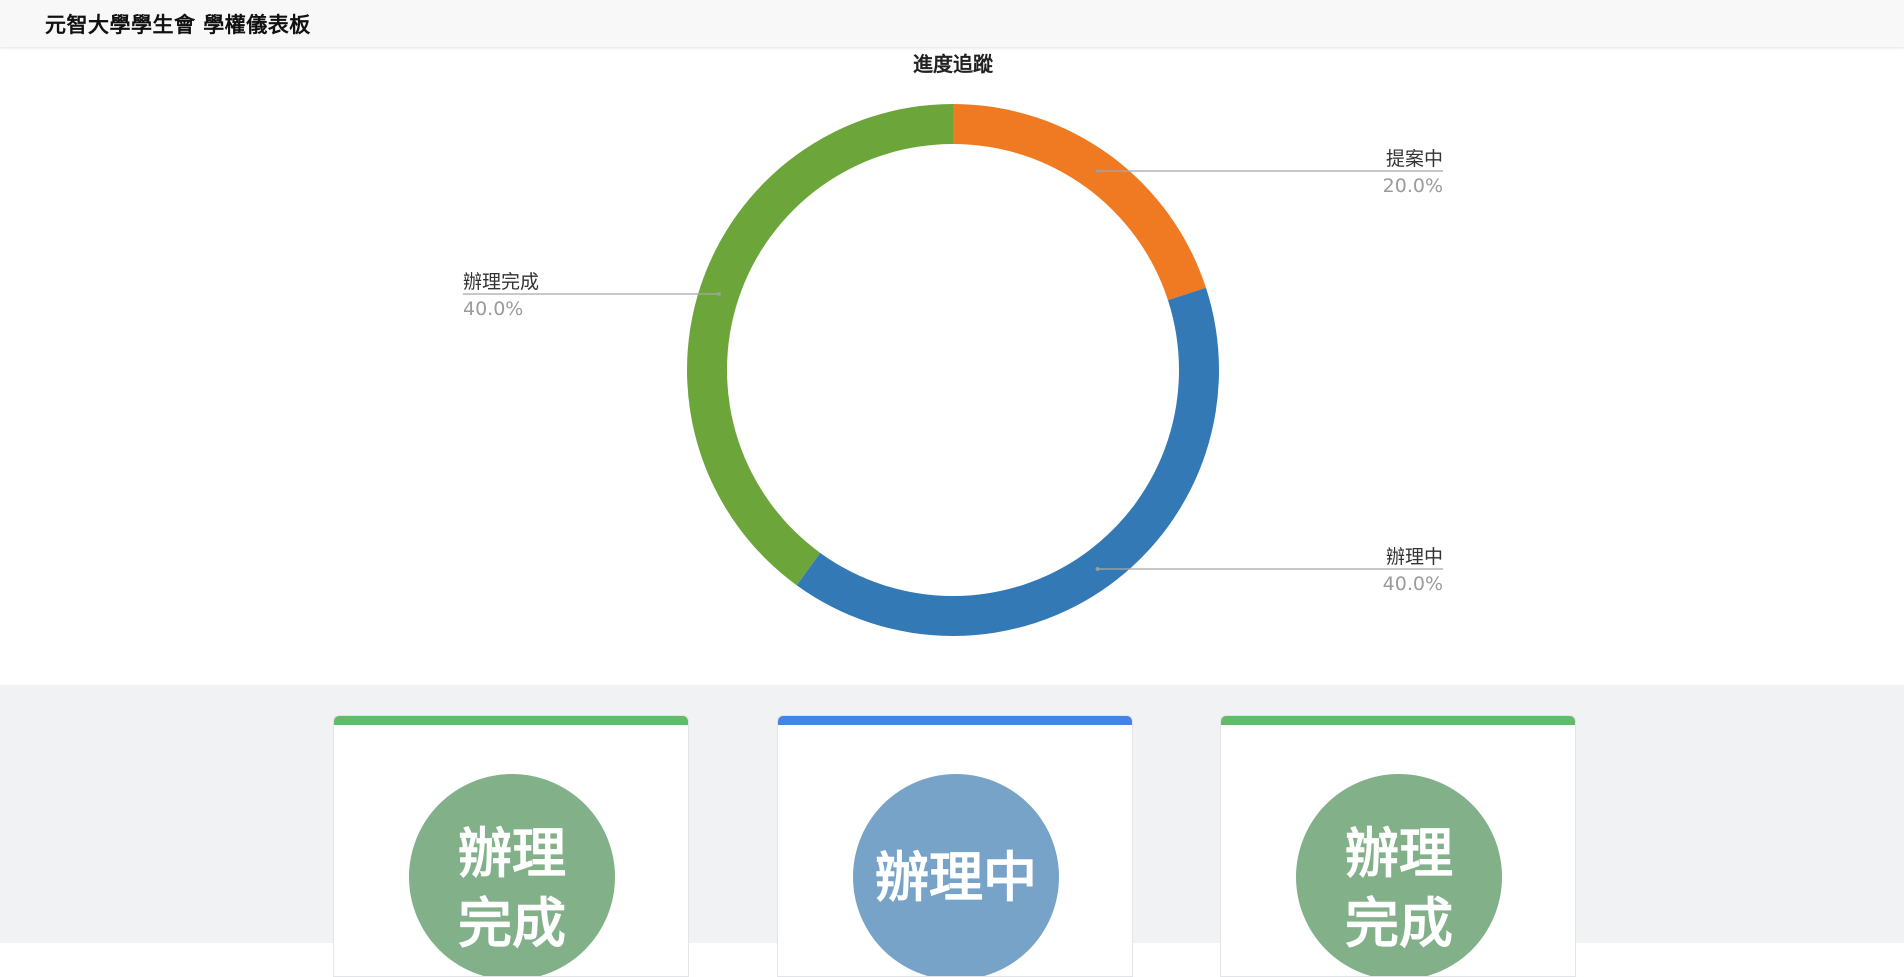 Image resolution: width=1904 pixels, height=977 pixels. I want to click on status-badge-label: 辦理中, so click(956, 877).